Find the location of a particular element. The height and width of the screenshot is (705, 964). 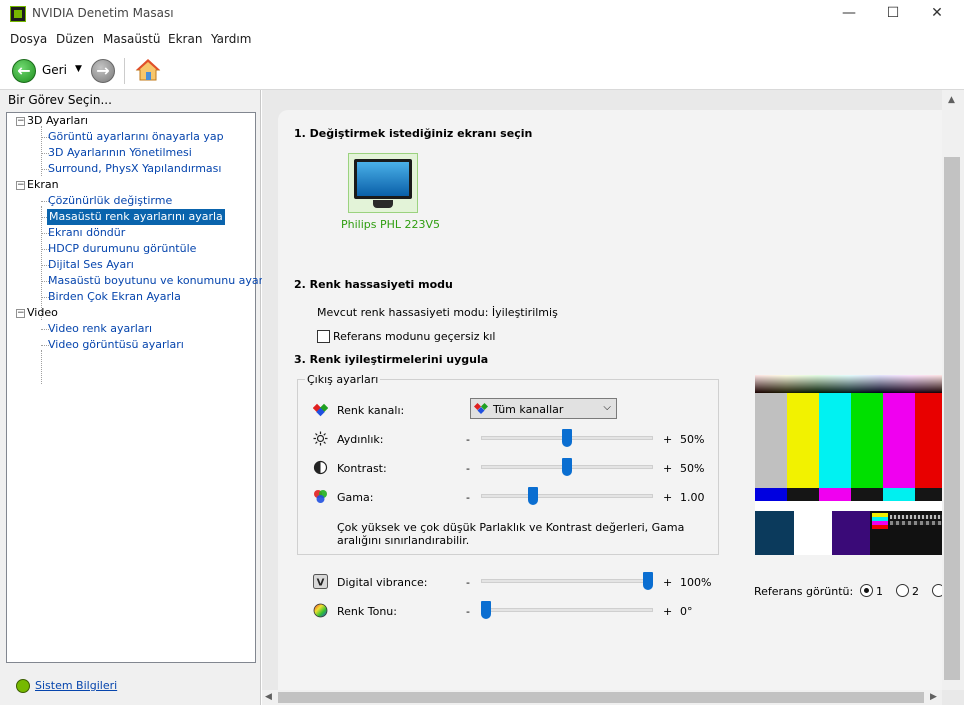

contrast-label: Kontrast: is located at coordinates (362, 468).